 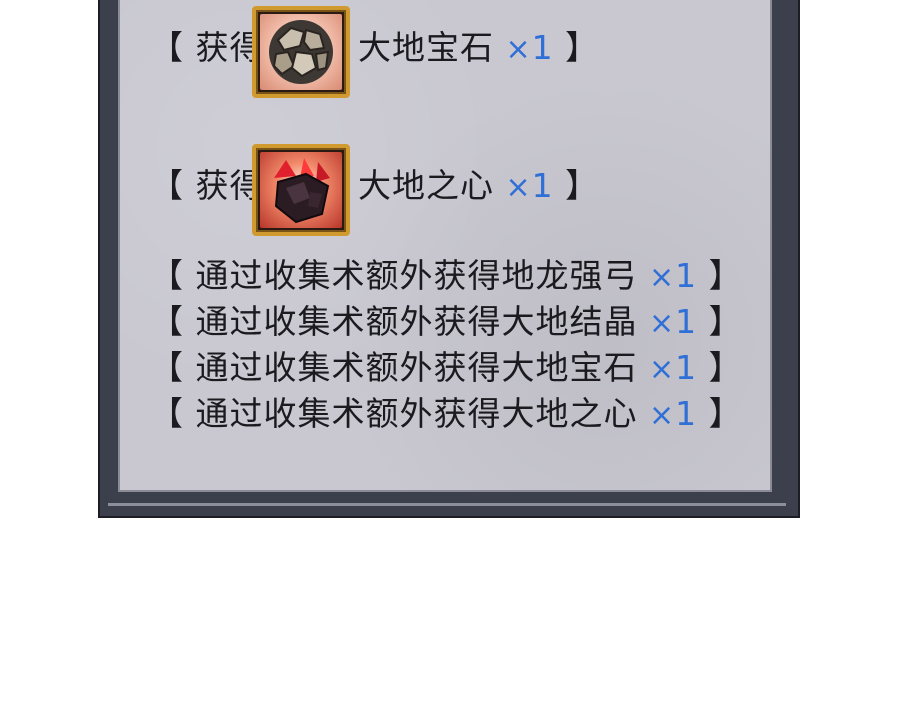 What do you see at coordinates (394, 275) in the screenshot?
I see `extra-reward-text: 【 通过收集术额外获得地龙强弓` at bounding box center [394, 275].